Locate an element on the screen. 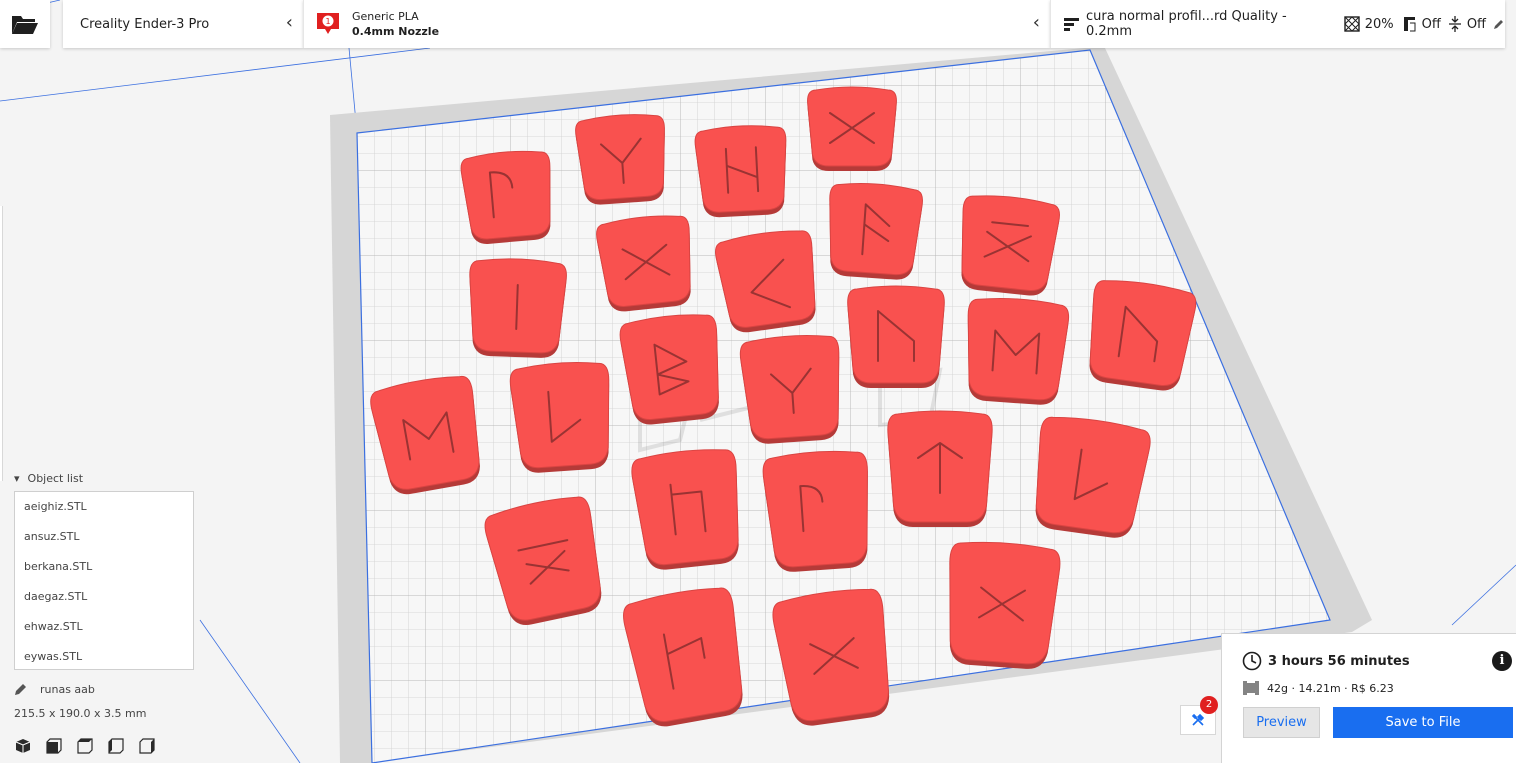 This screenshot has height=763, width=1516. support-icon is located at coordinates (1409, 24).